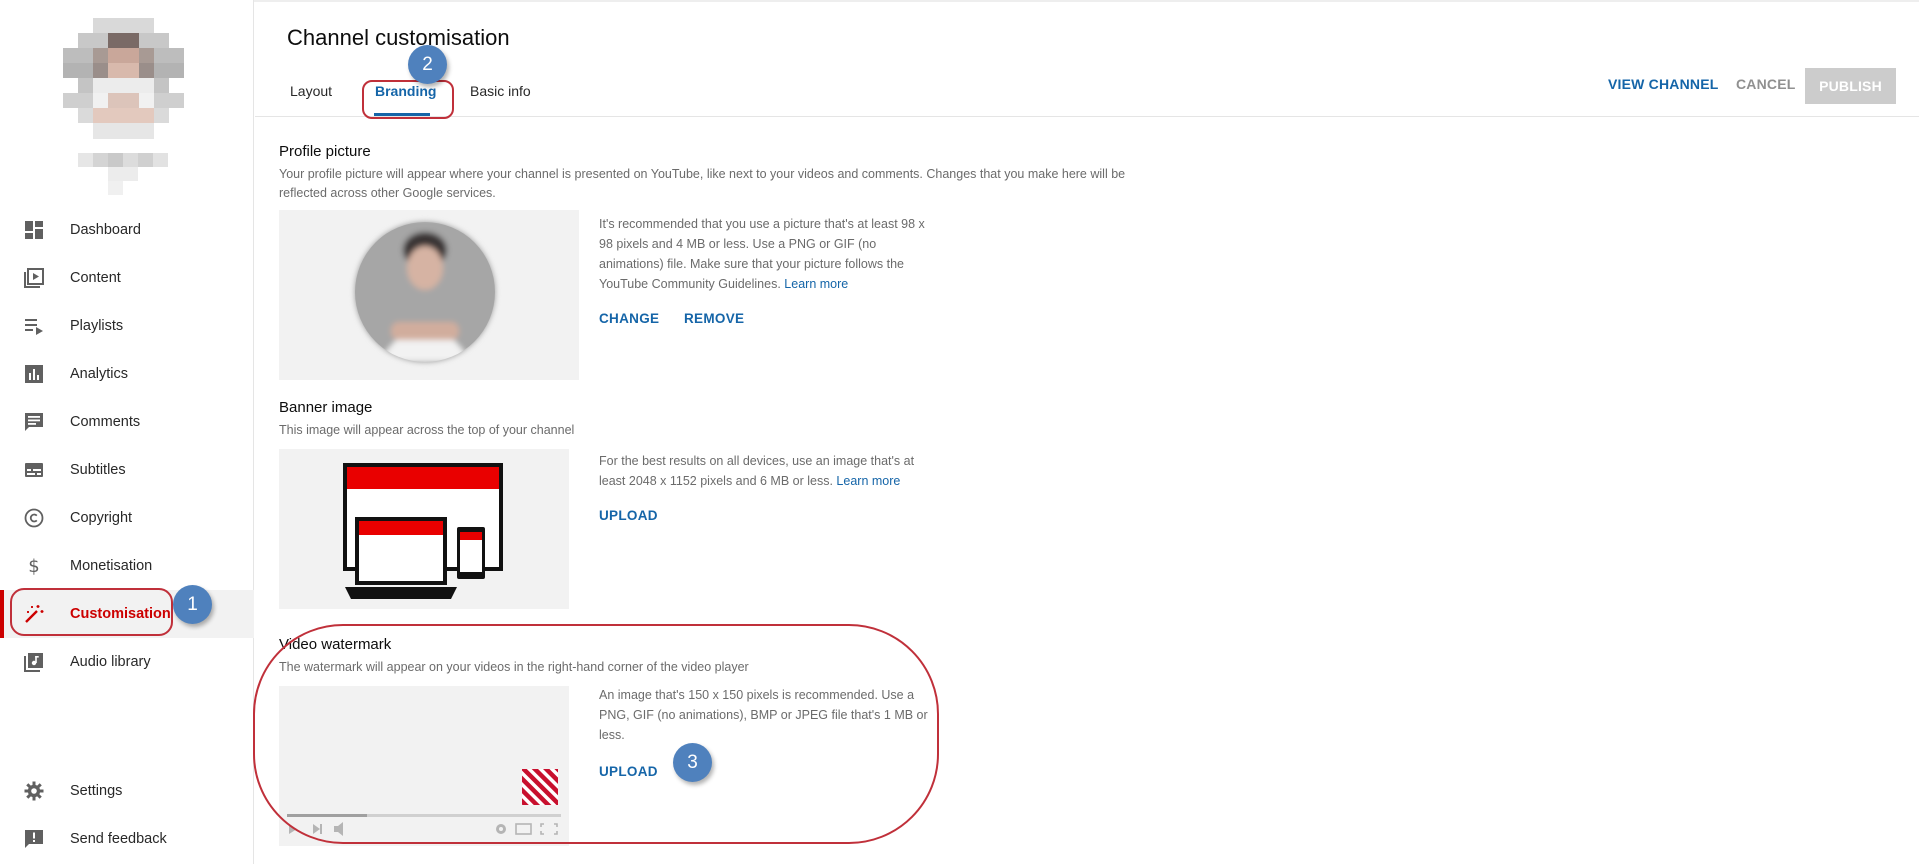 This screenshot has width=1919, height=864. I want to click on sidebar-item-playlists: Playlists, so click(127, 326).